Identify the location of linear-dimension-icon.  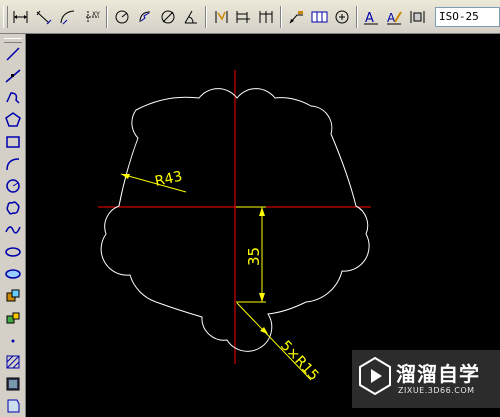
(20, 17).